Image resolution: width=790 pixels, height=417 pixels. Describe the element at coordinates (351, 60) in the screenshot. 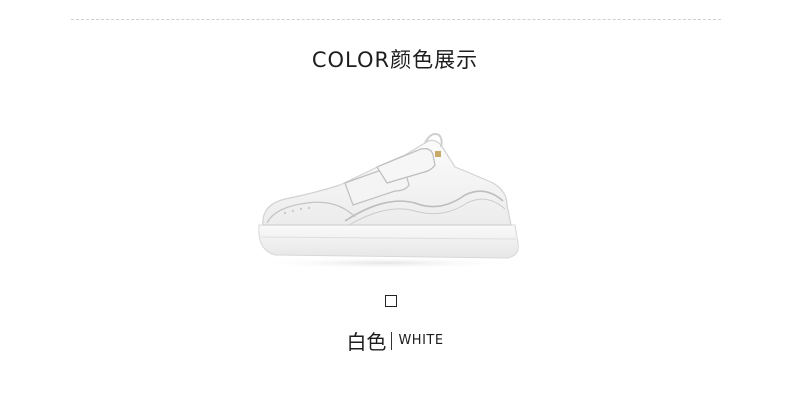

I see `section-title-en: COLOR` at that location.